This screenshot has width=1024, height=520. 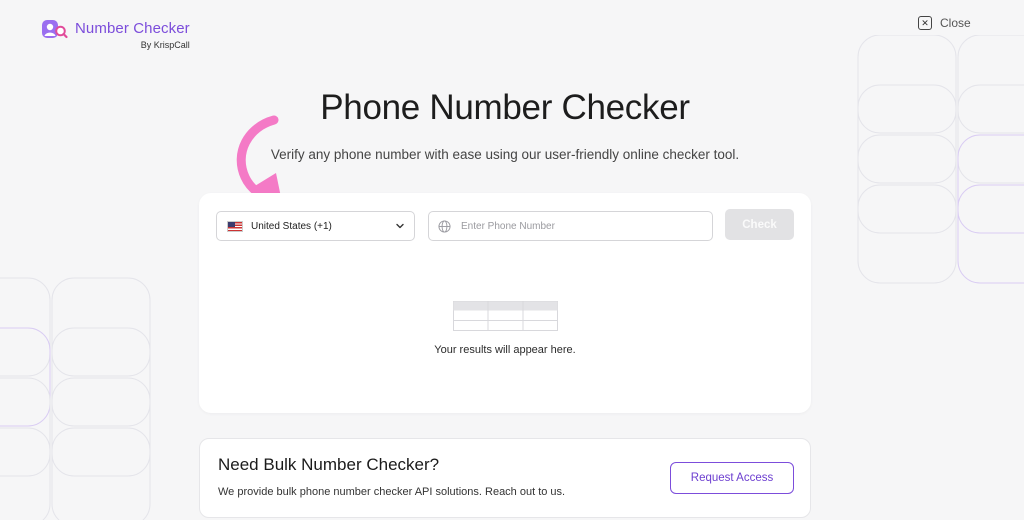 I want to click on close-button: ✕ Close, so click(x=944, y=23).